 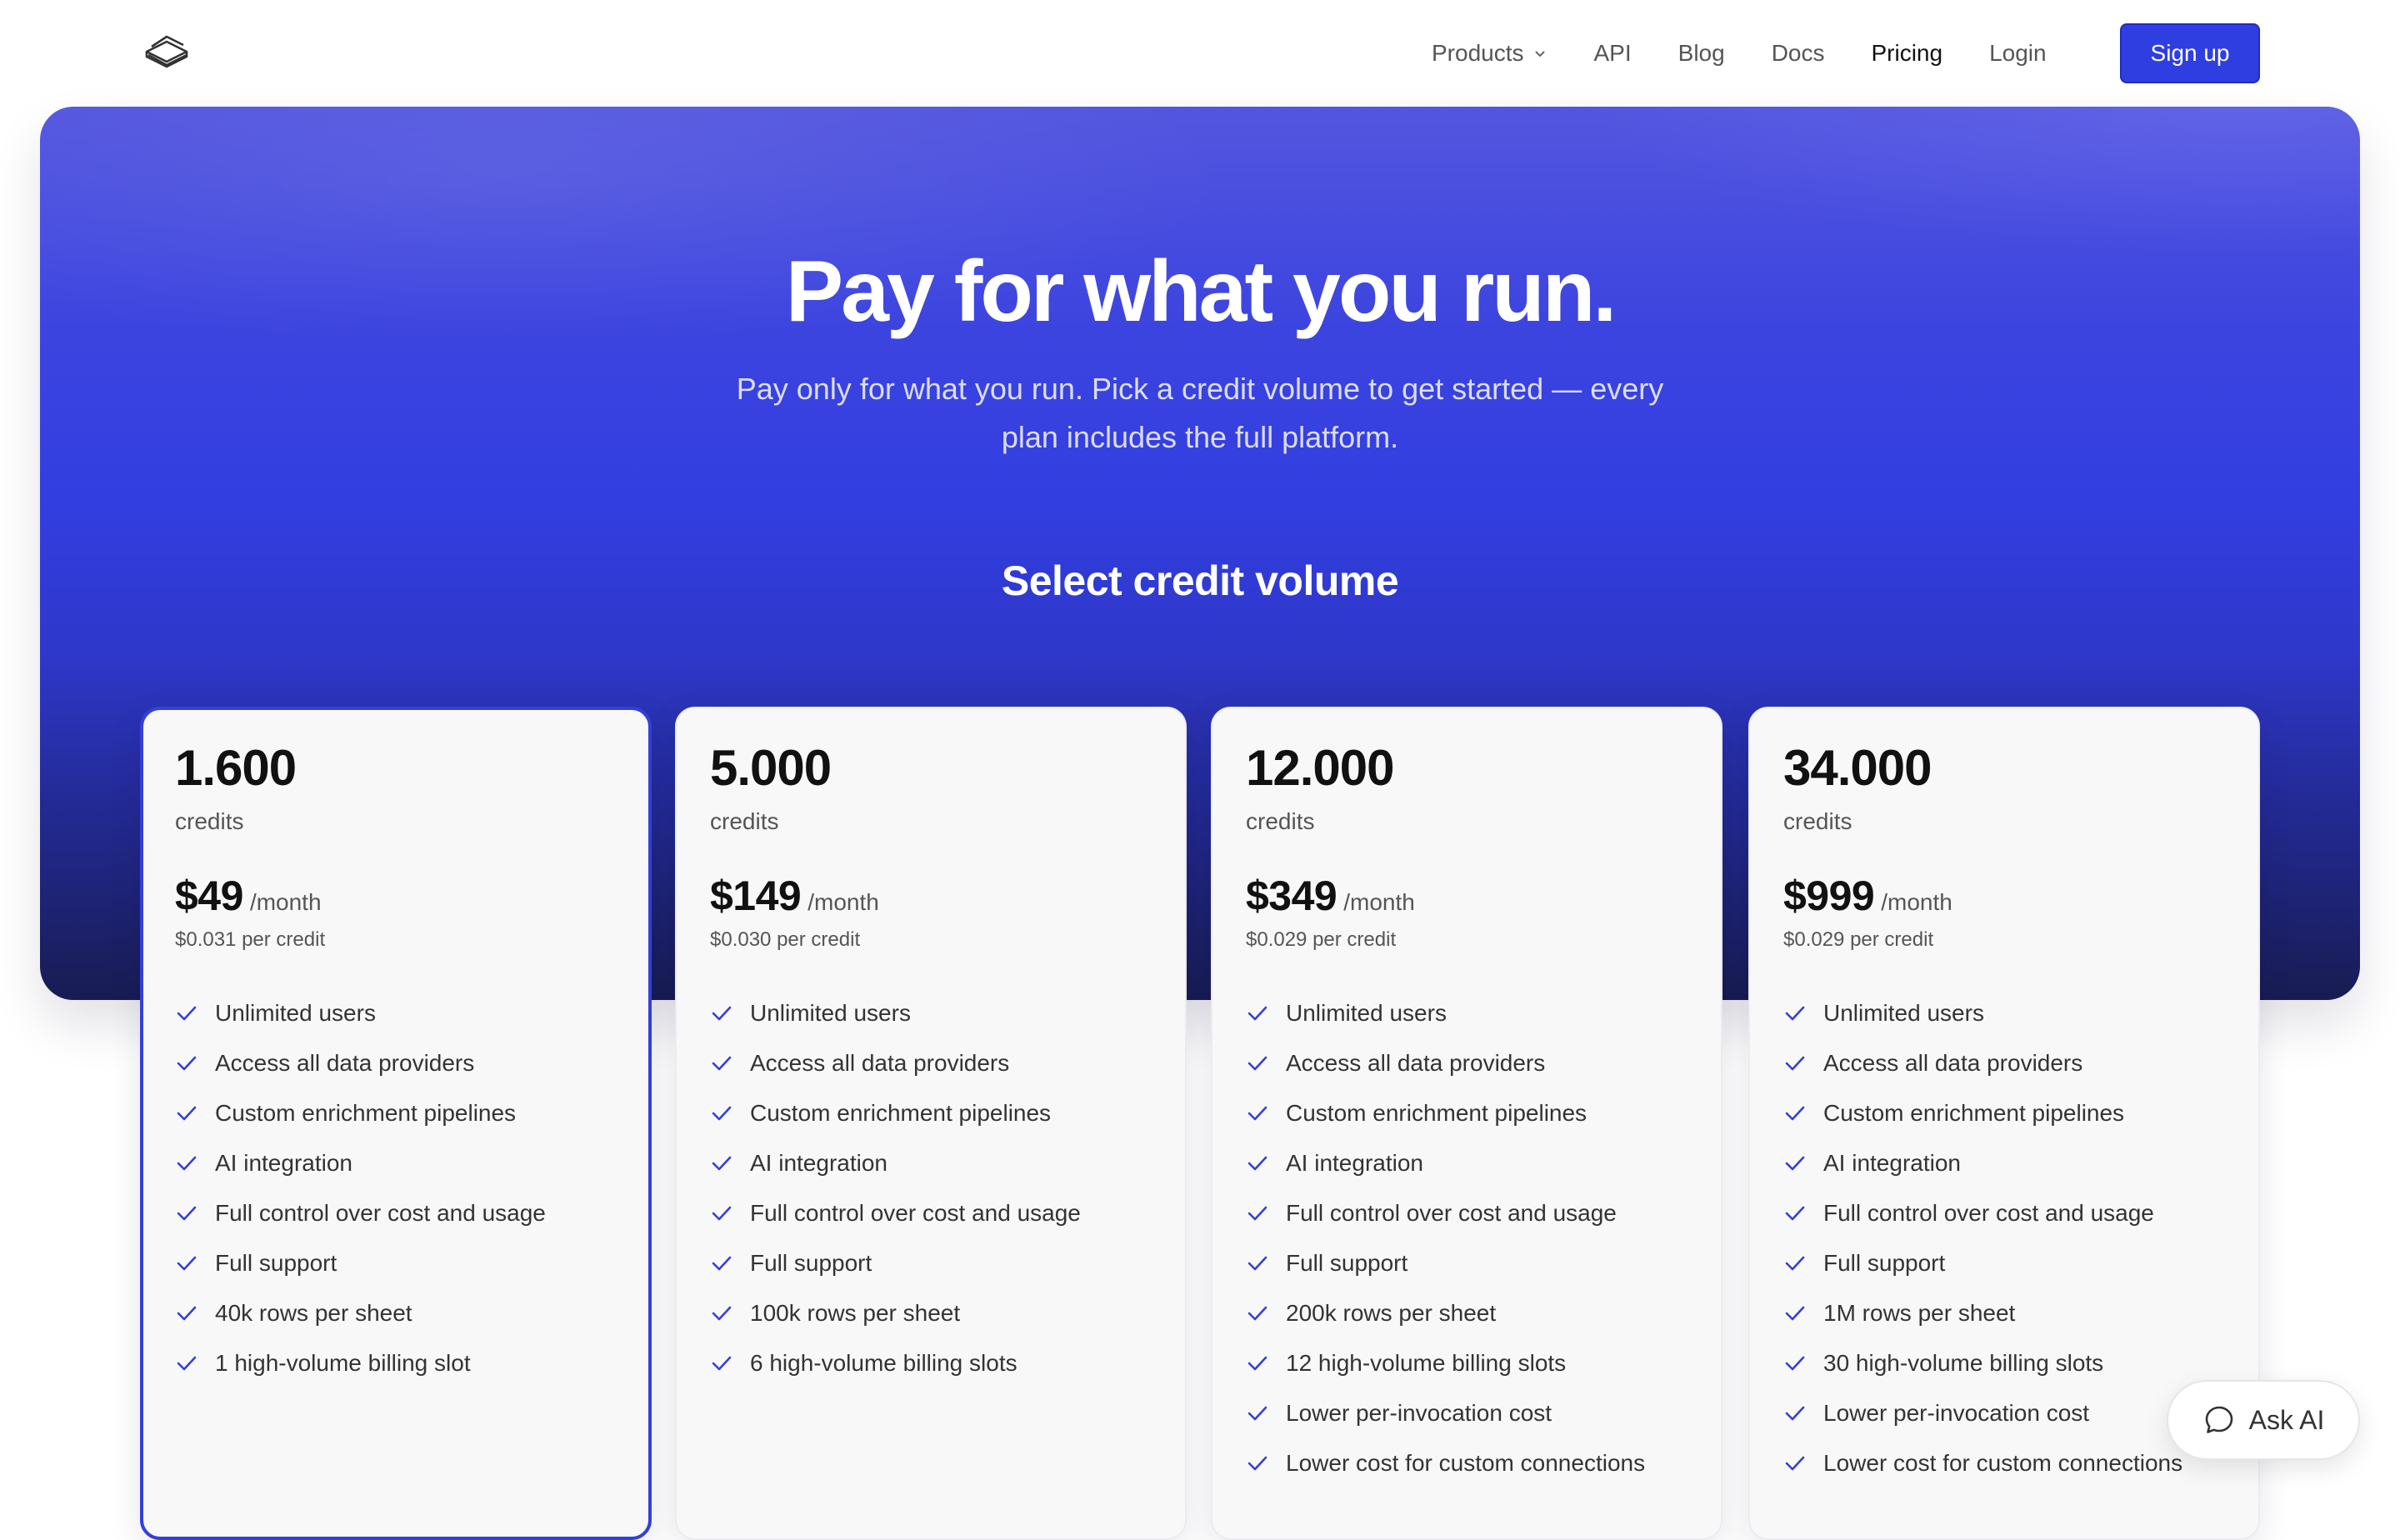 I want to click on nav-pricing: Pricing, so click(x=1906, y=54).